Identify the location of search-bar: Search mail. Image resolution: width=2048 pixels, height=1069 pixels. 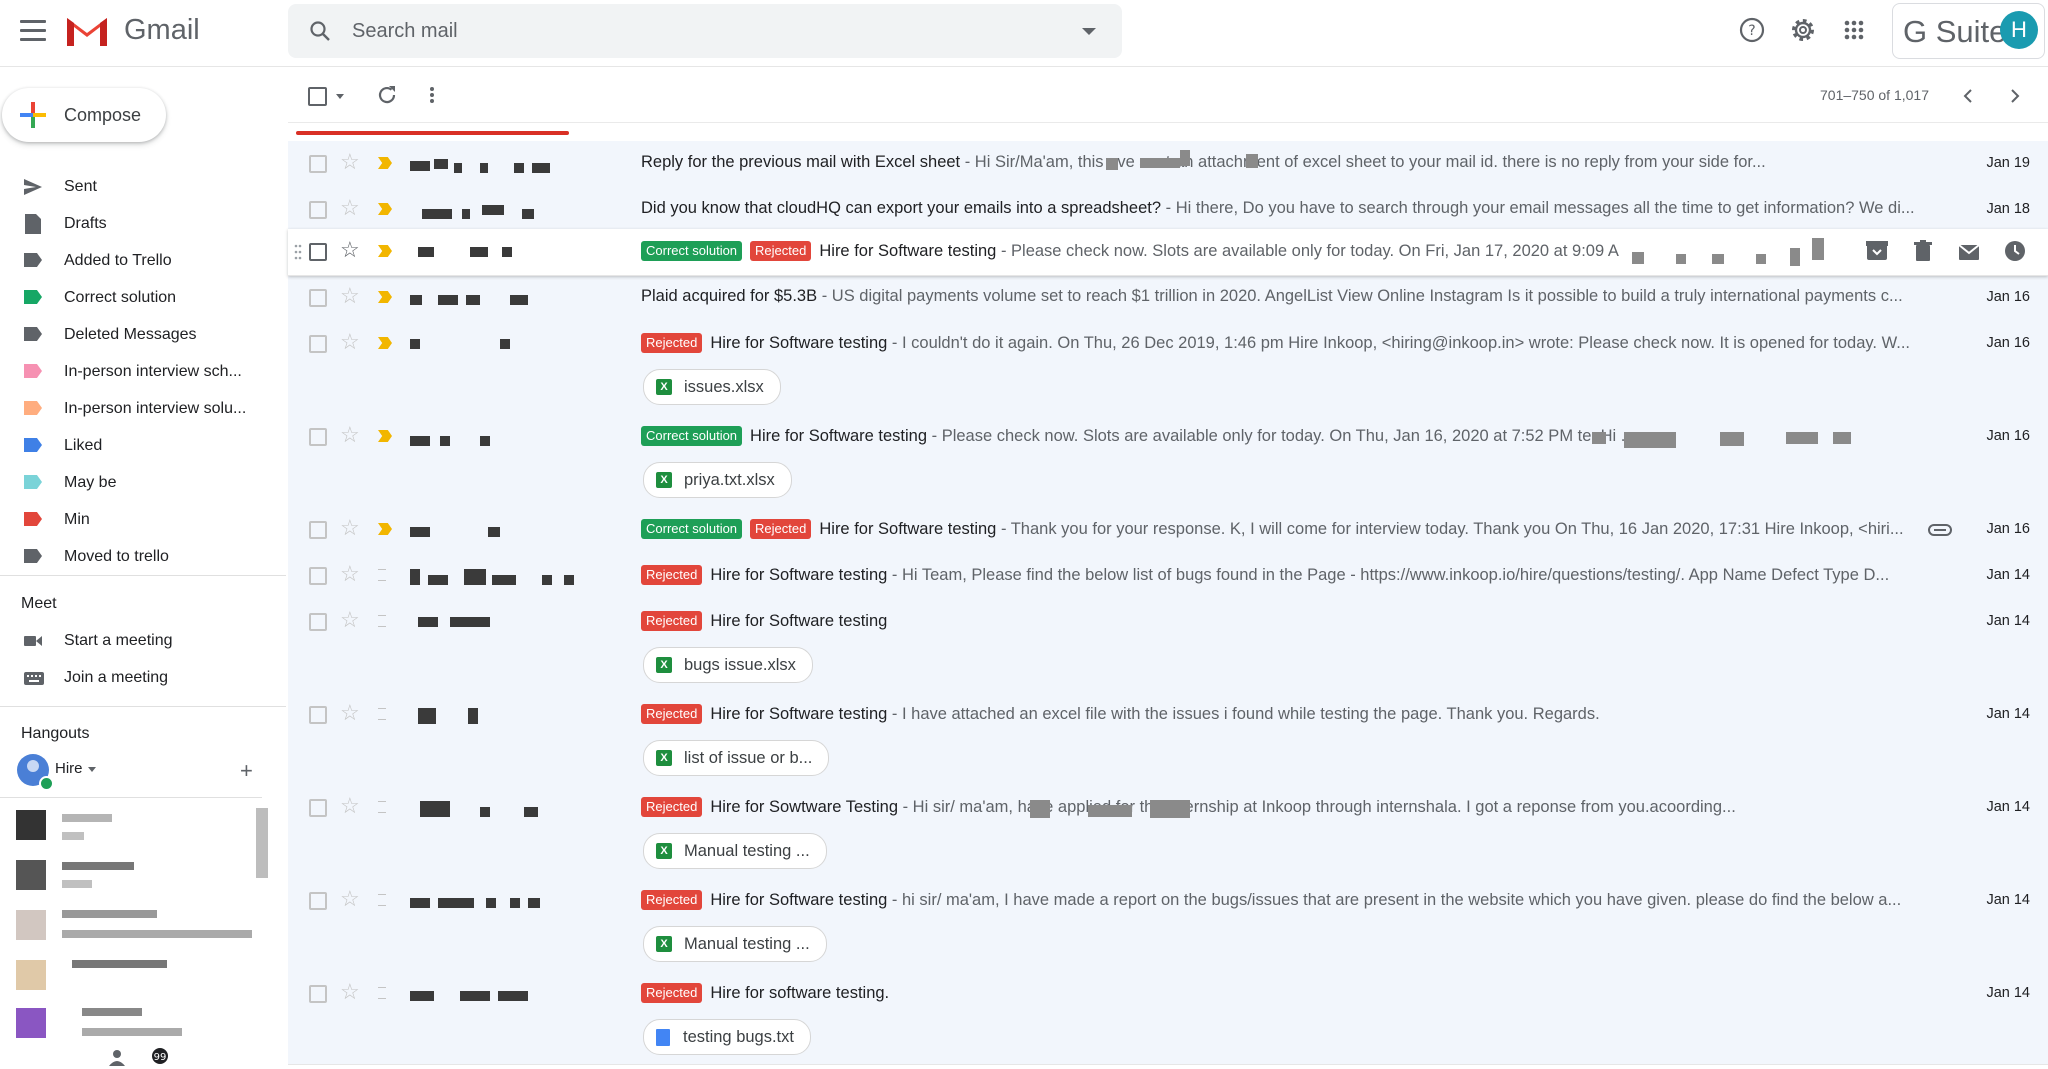
(705, 31).